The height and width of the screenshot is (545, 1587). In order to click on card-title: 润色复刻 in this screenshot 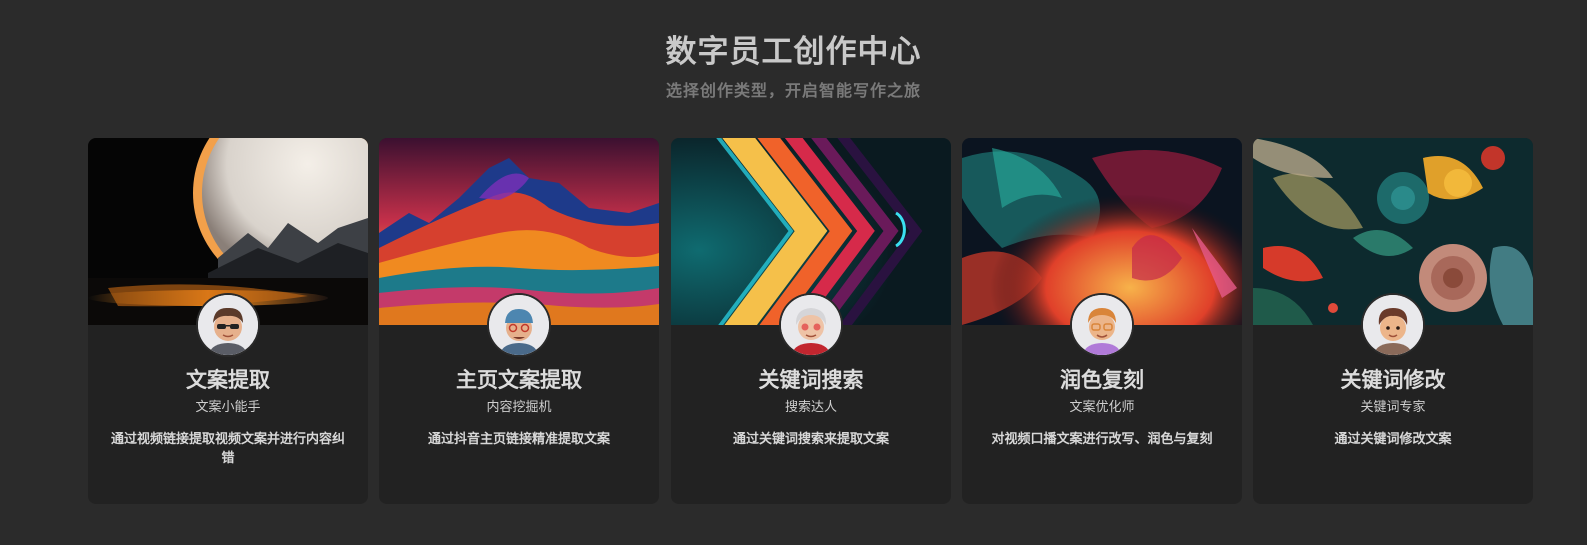, I will do `click(1102, 380)`.